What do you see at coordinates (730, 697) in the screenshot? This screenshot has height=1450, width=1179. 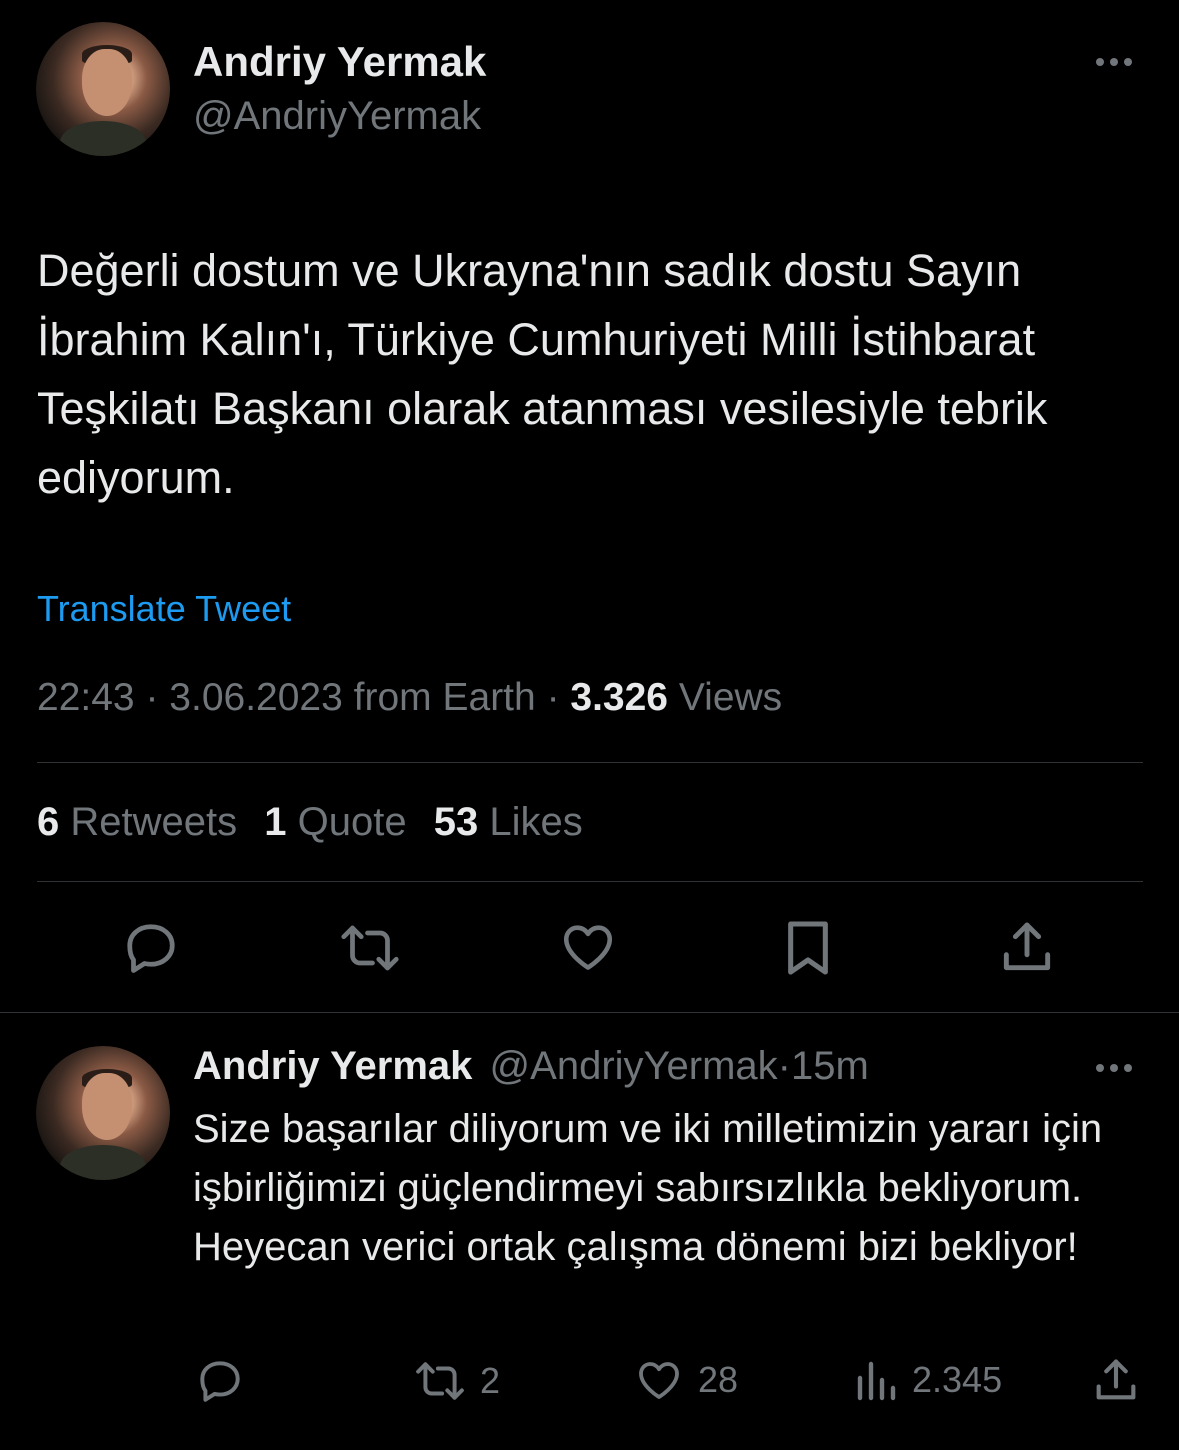 I see `views-label: Views` at bounding box center [730, 697].